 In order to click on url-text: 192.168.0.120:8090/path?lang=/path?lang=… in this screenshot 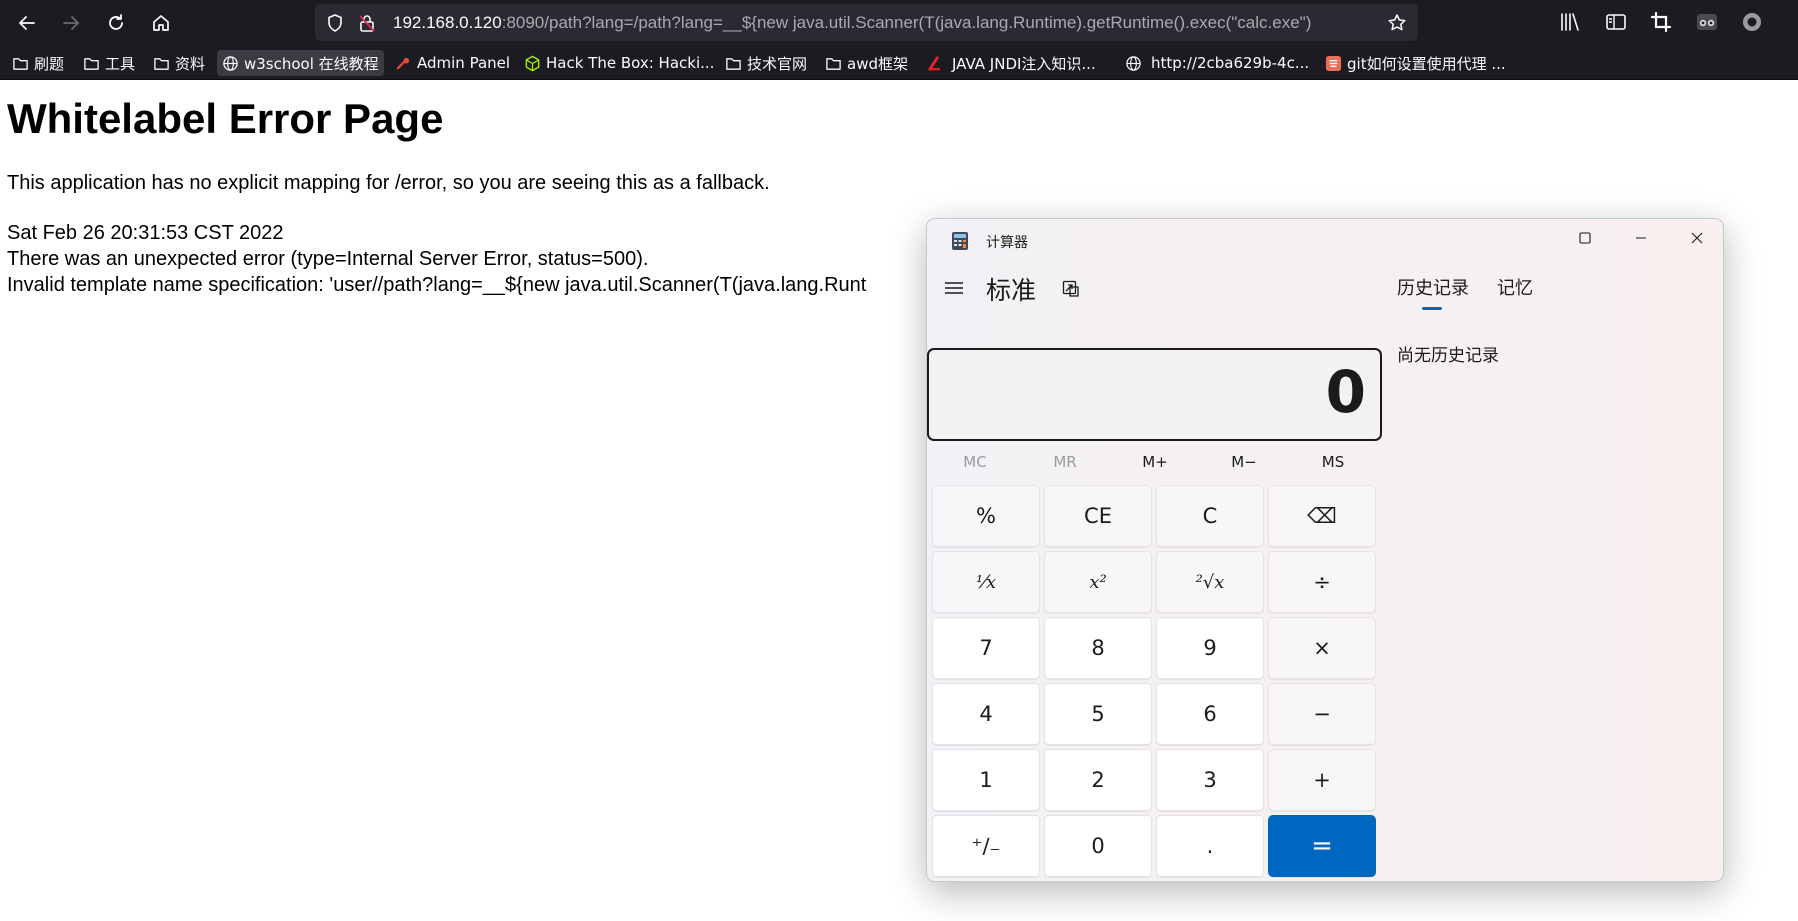, I will do `click(888, 23)`.